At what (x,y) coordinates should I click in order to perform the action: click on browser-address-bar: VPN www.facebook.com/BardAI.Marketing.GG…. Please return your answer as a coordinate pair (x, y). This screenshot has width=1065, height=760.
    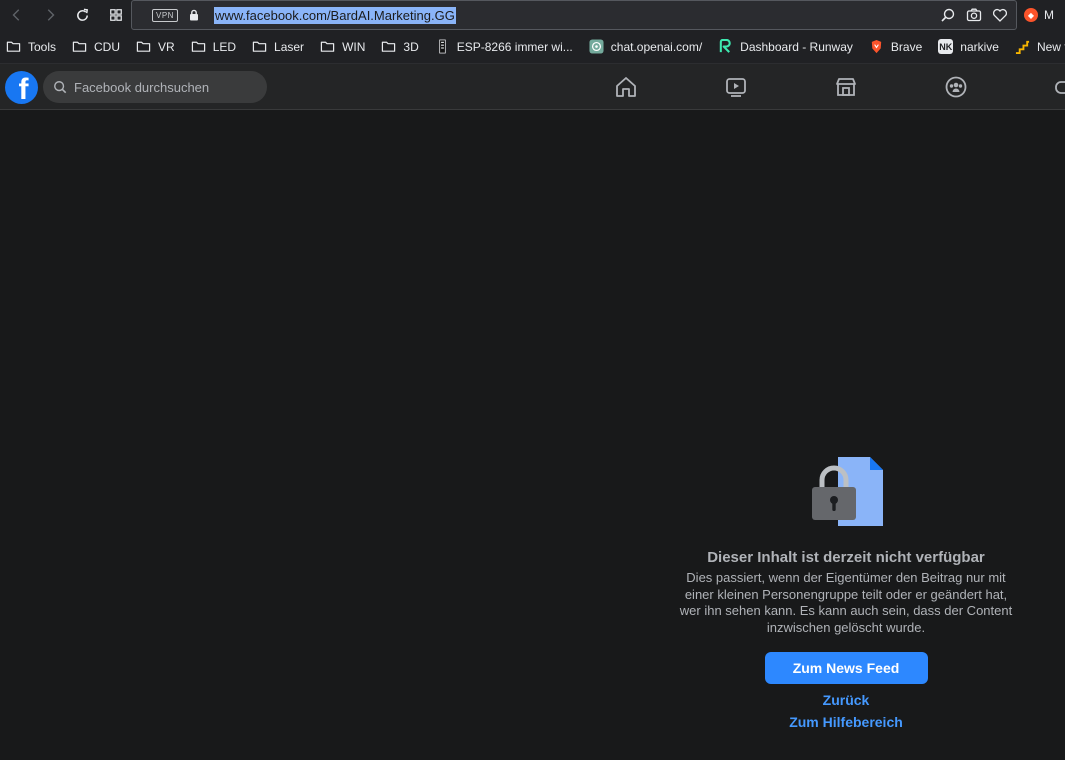
    Looking at the image, I should click on (532, 15).